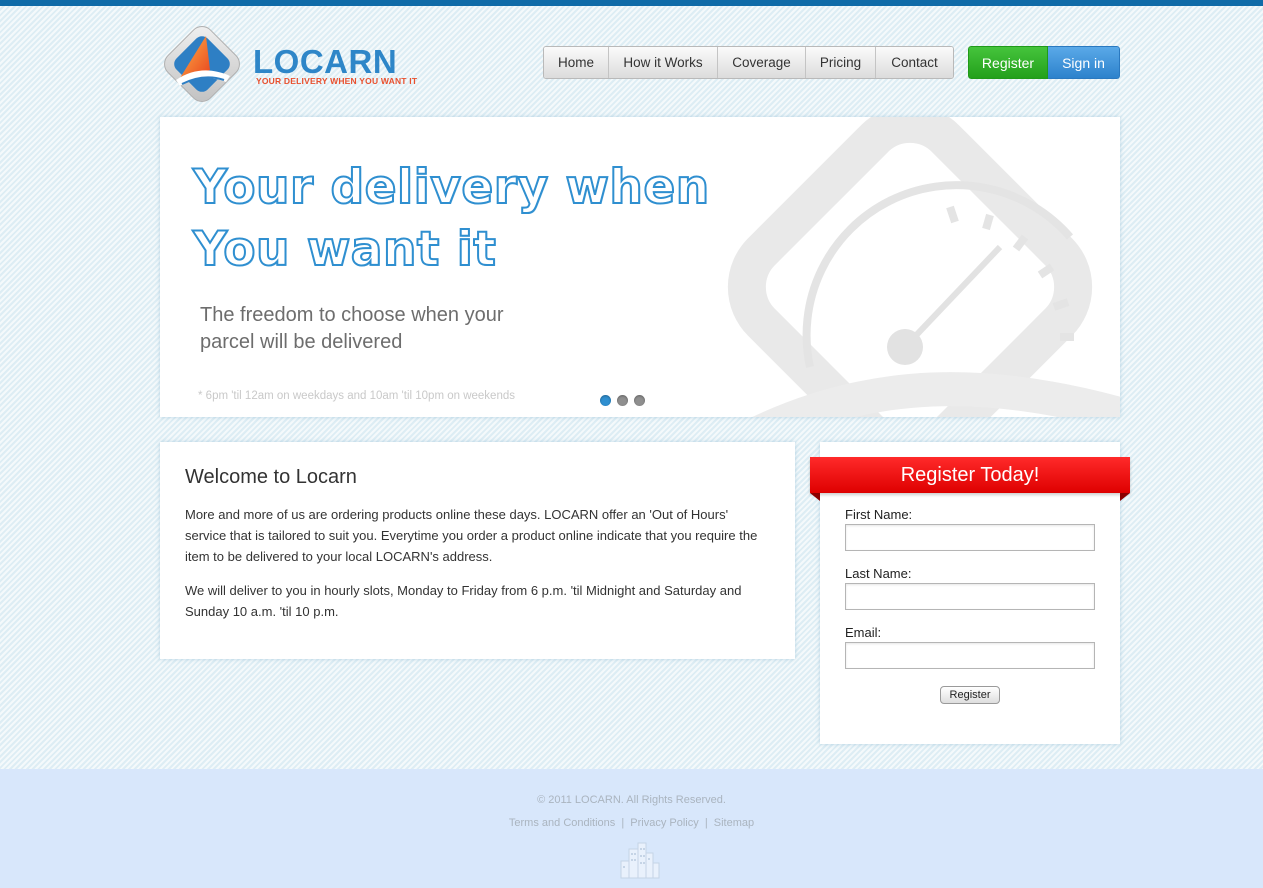  Describe the element at coordinates (1008, 62) in the screenshot. I see `register-button: Register` at that location.